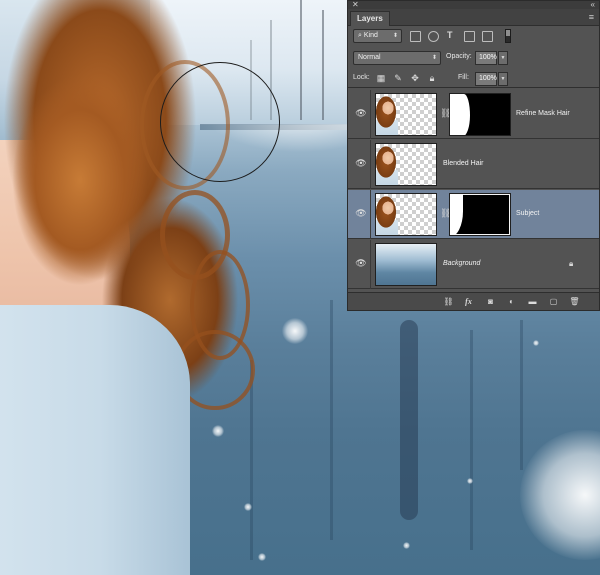 This screenshot has width=600, height=575. Describe the element at coordinates (355, 4) in the screenshot. I see `close-panel-icon: ✕` at that location.